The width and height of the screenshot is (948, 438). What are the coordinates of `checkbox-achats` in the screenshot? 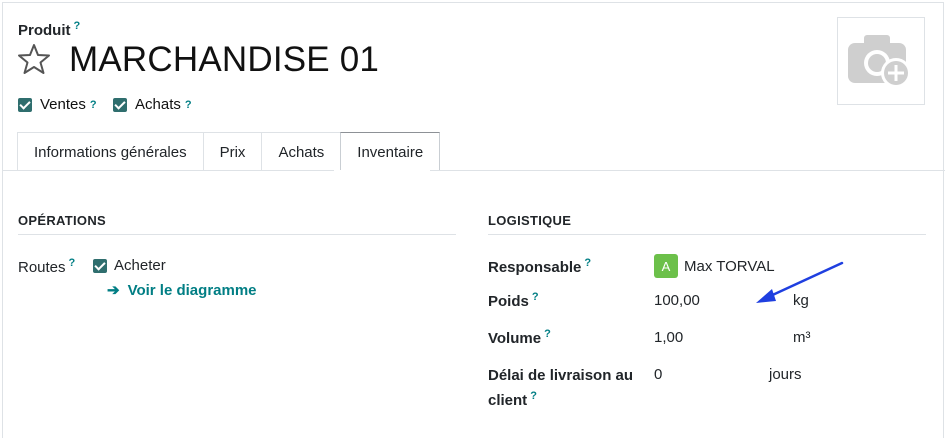 It's located at (120, 104).